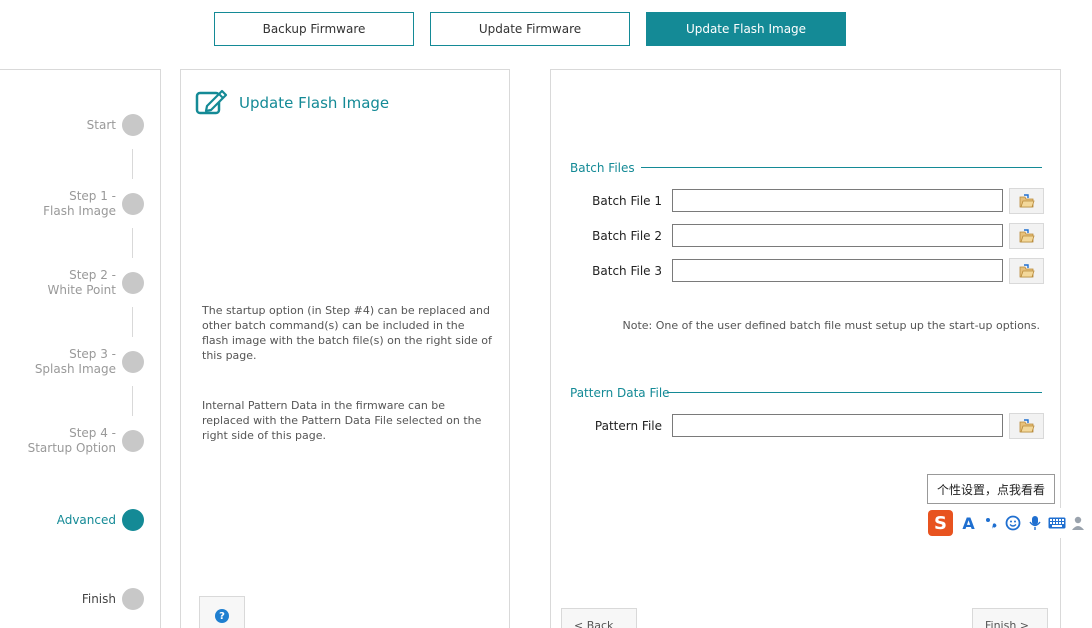 Image resolution: width=1092 pixels, height=628 pixels. What do you see at coordinates (71, 440) in the screenshot?
I see `step-label: Step 4 - Startup Option` at bounding box center [71, 440].